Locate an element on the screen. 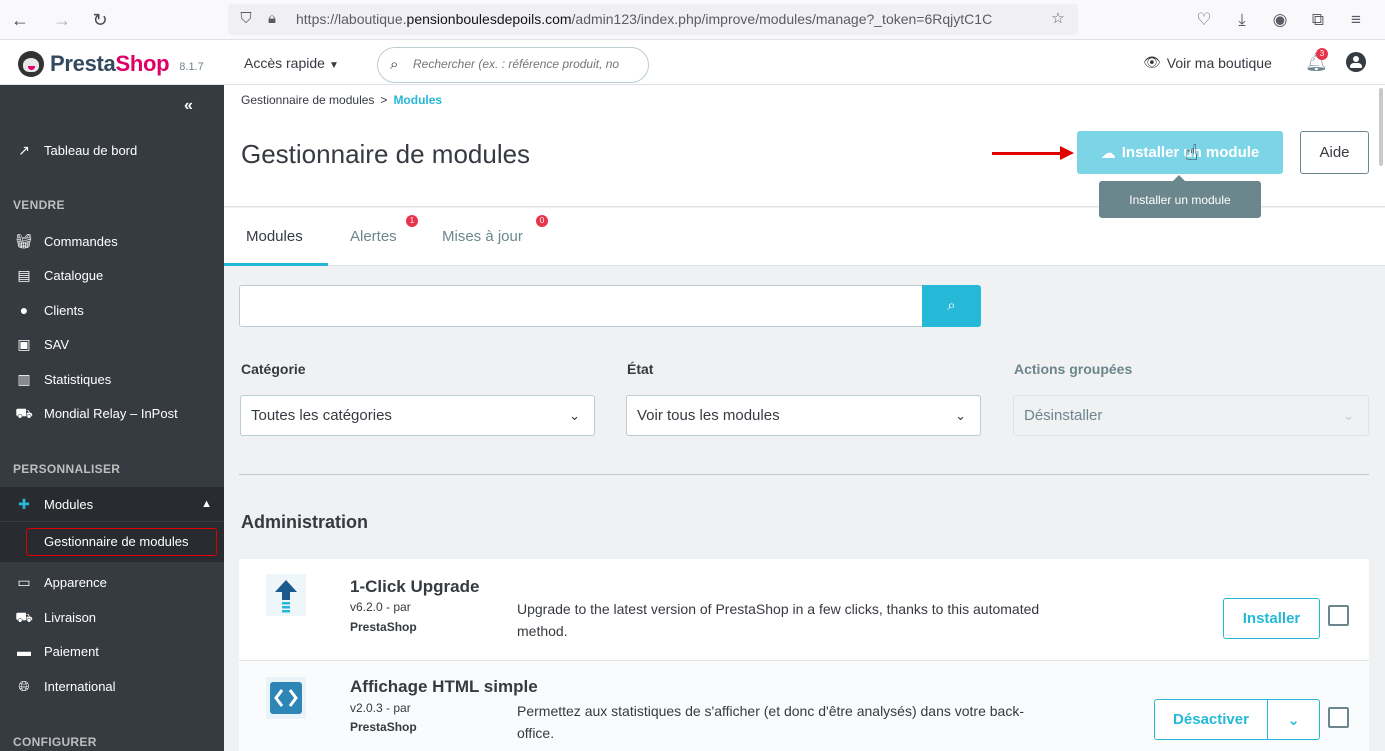 The image size is (1385, 751). tab-updates: Mises à jour is located at coordinates (482, 236).